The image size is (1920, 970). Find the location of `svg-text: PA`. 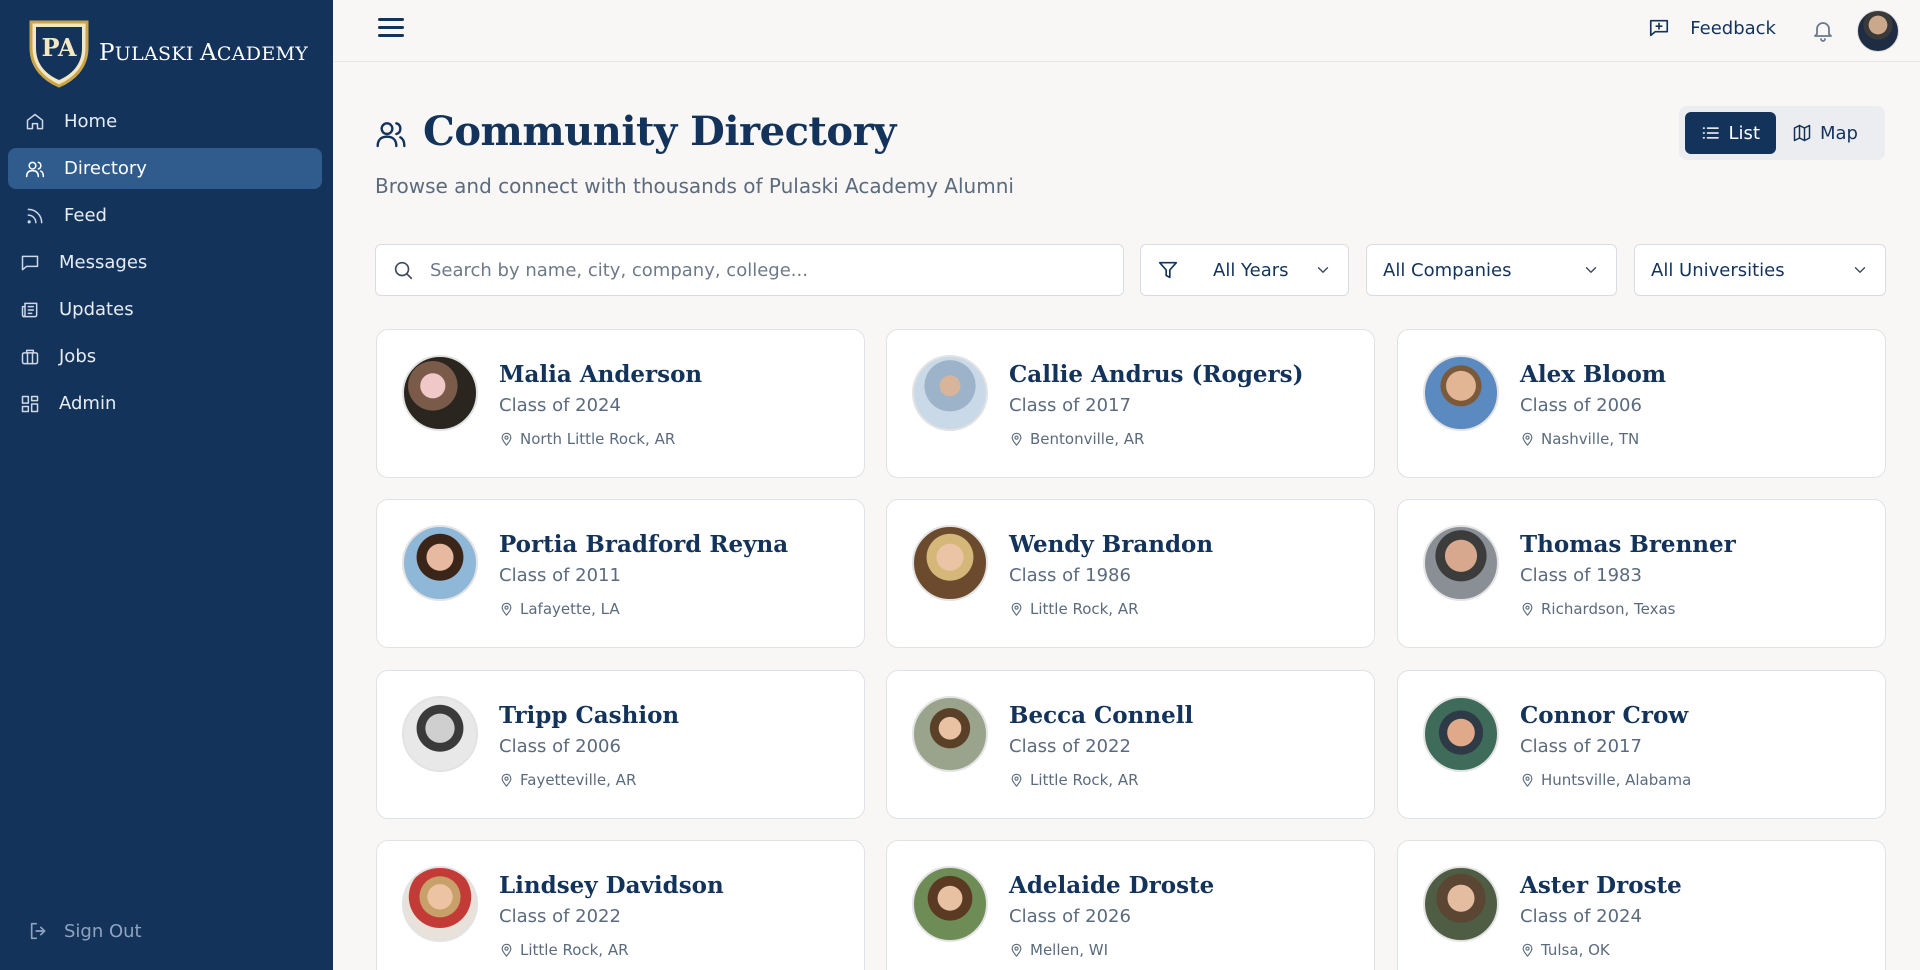

svg-text: PA is located at coordinates (59, 47).